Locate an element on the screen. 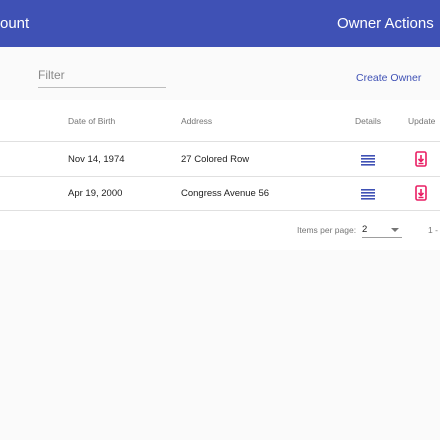 The image size is (440, 440). cell-address: Congress Avenue 56 is located at coordinates (225, 193).